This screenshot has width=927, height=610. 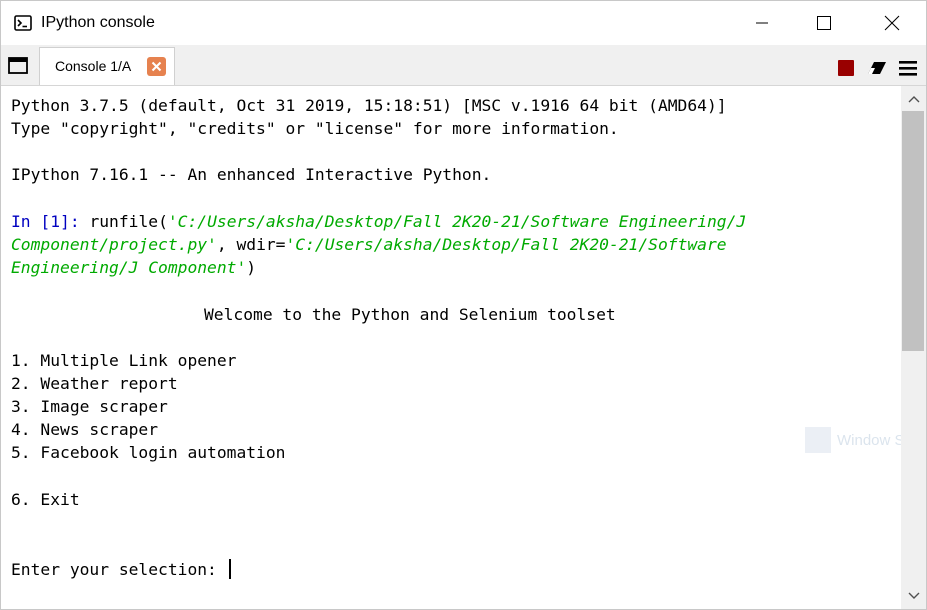 What do you see at coordinates (93, 66) in the screenshot?
I see `tab-label: Console 1/A` at bounding box center [93, 66].